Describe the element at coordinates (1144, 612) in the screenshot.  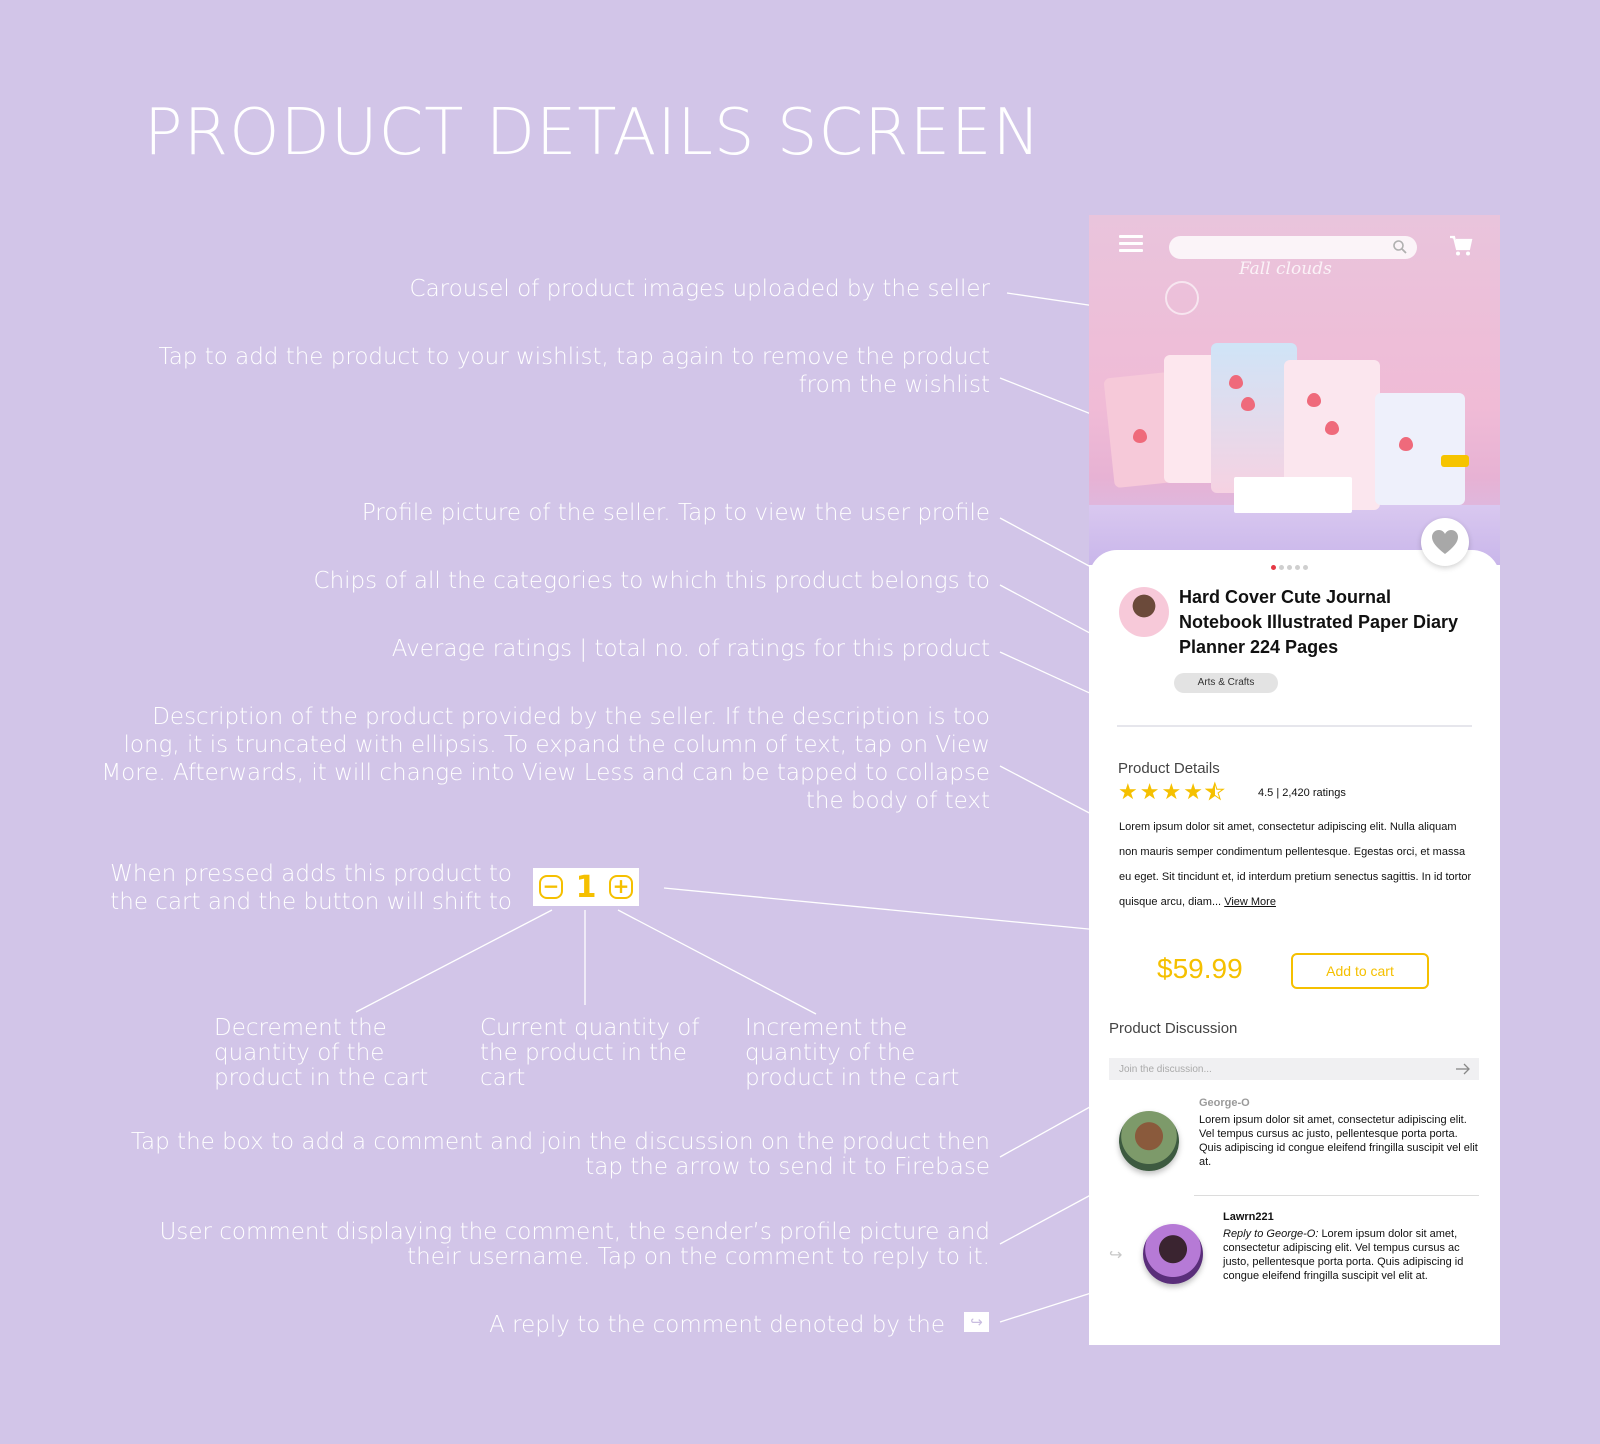
I see `seller-avatar` at that location.